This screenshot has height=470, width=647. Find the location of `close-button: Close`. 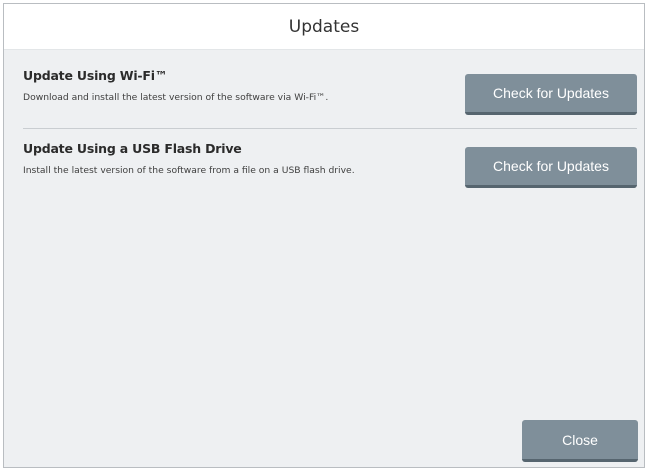

close-button: Close is located at coordinates (580, 441).